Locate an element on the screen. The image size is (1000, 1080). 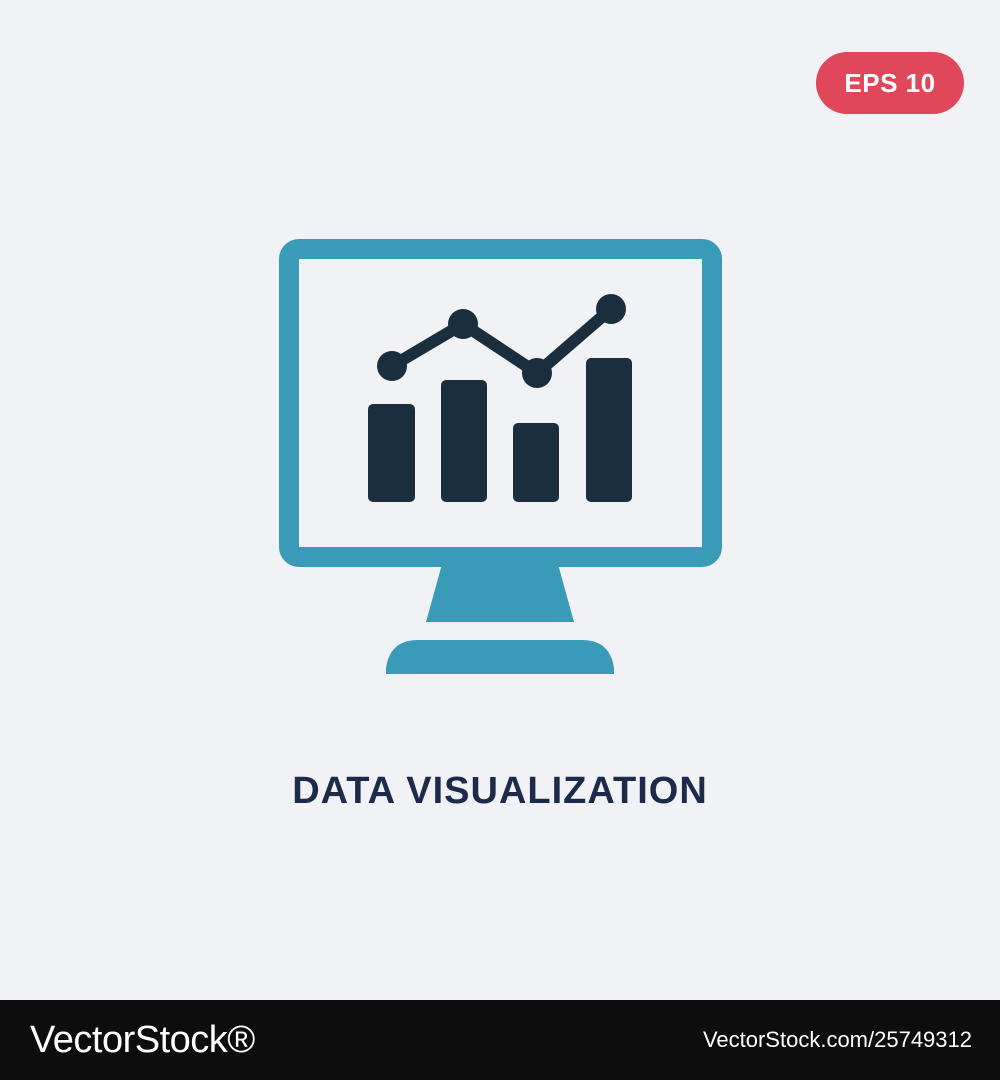
monitor-stand-base is located at coordinates (500, 657).